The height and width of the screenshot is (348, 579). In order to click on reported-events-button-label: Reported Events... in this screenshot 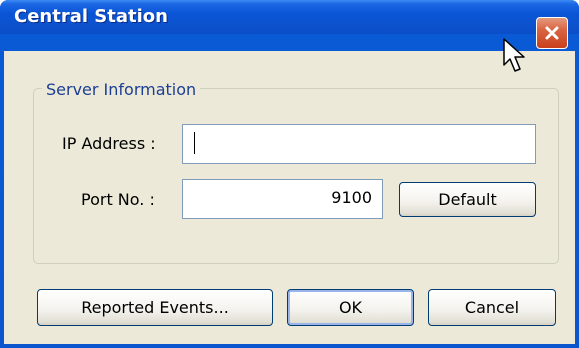, I will do `click(155, 307)`.